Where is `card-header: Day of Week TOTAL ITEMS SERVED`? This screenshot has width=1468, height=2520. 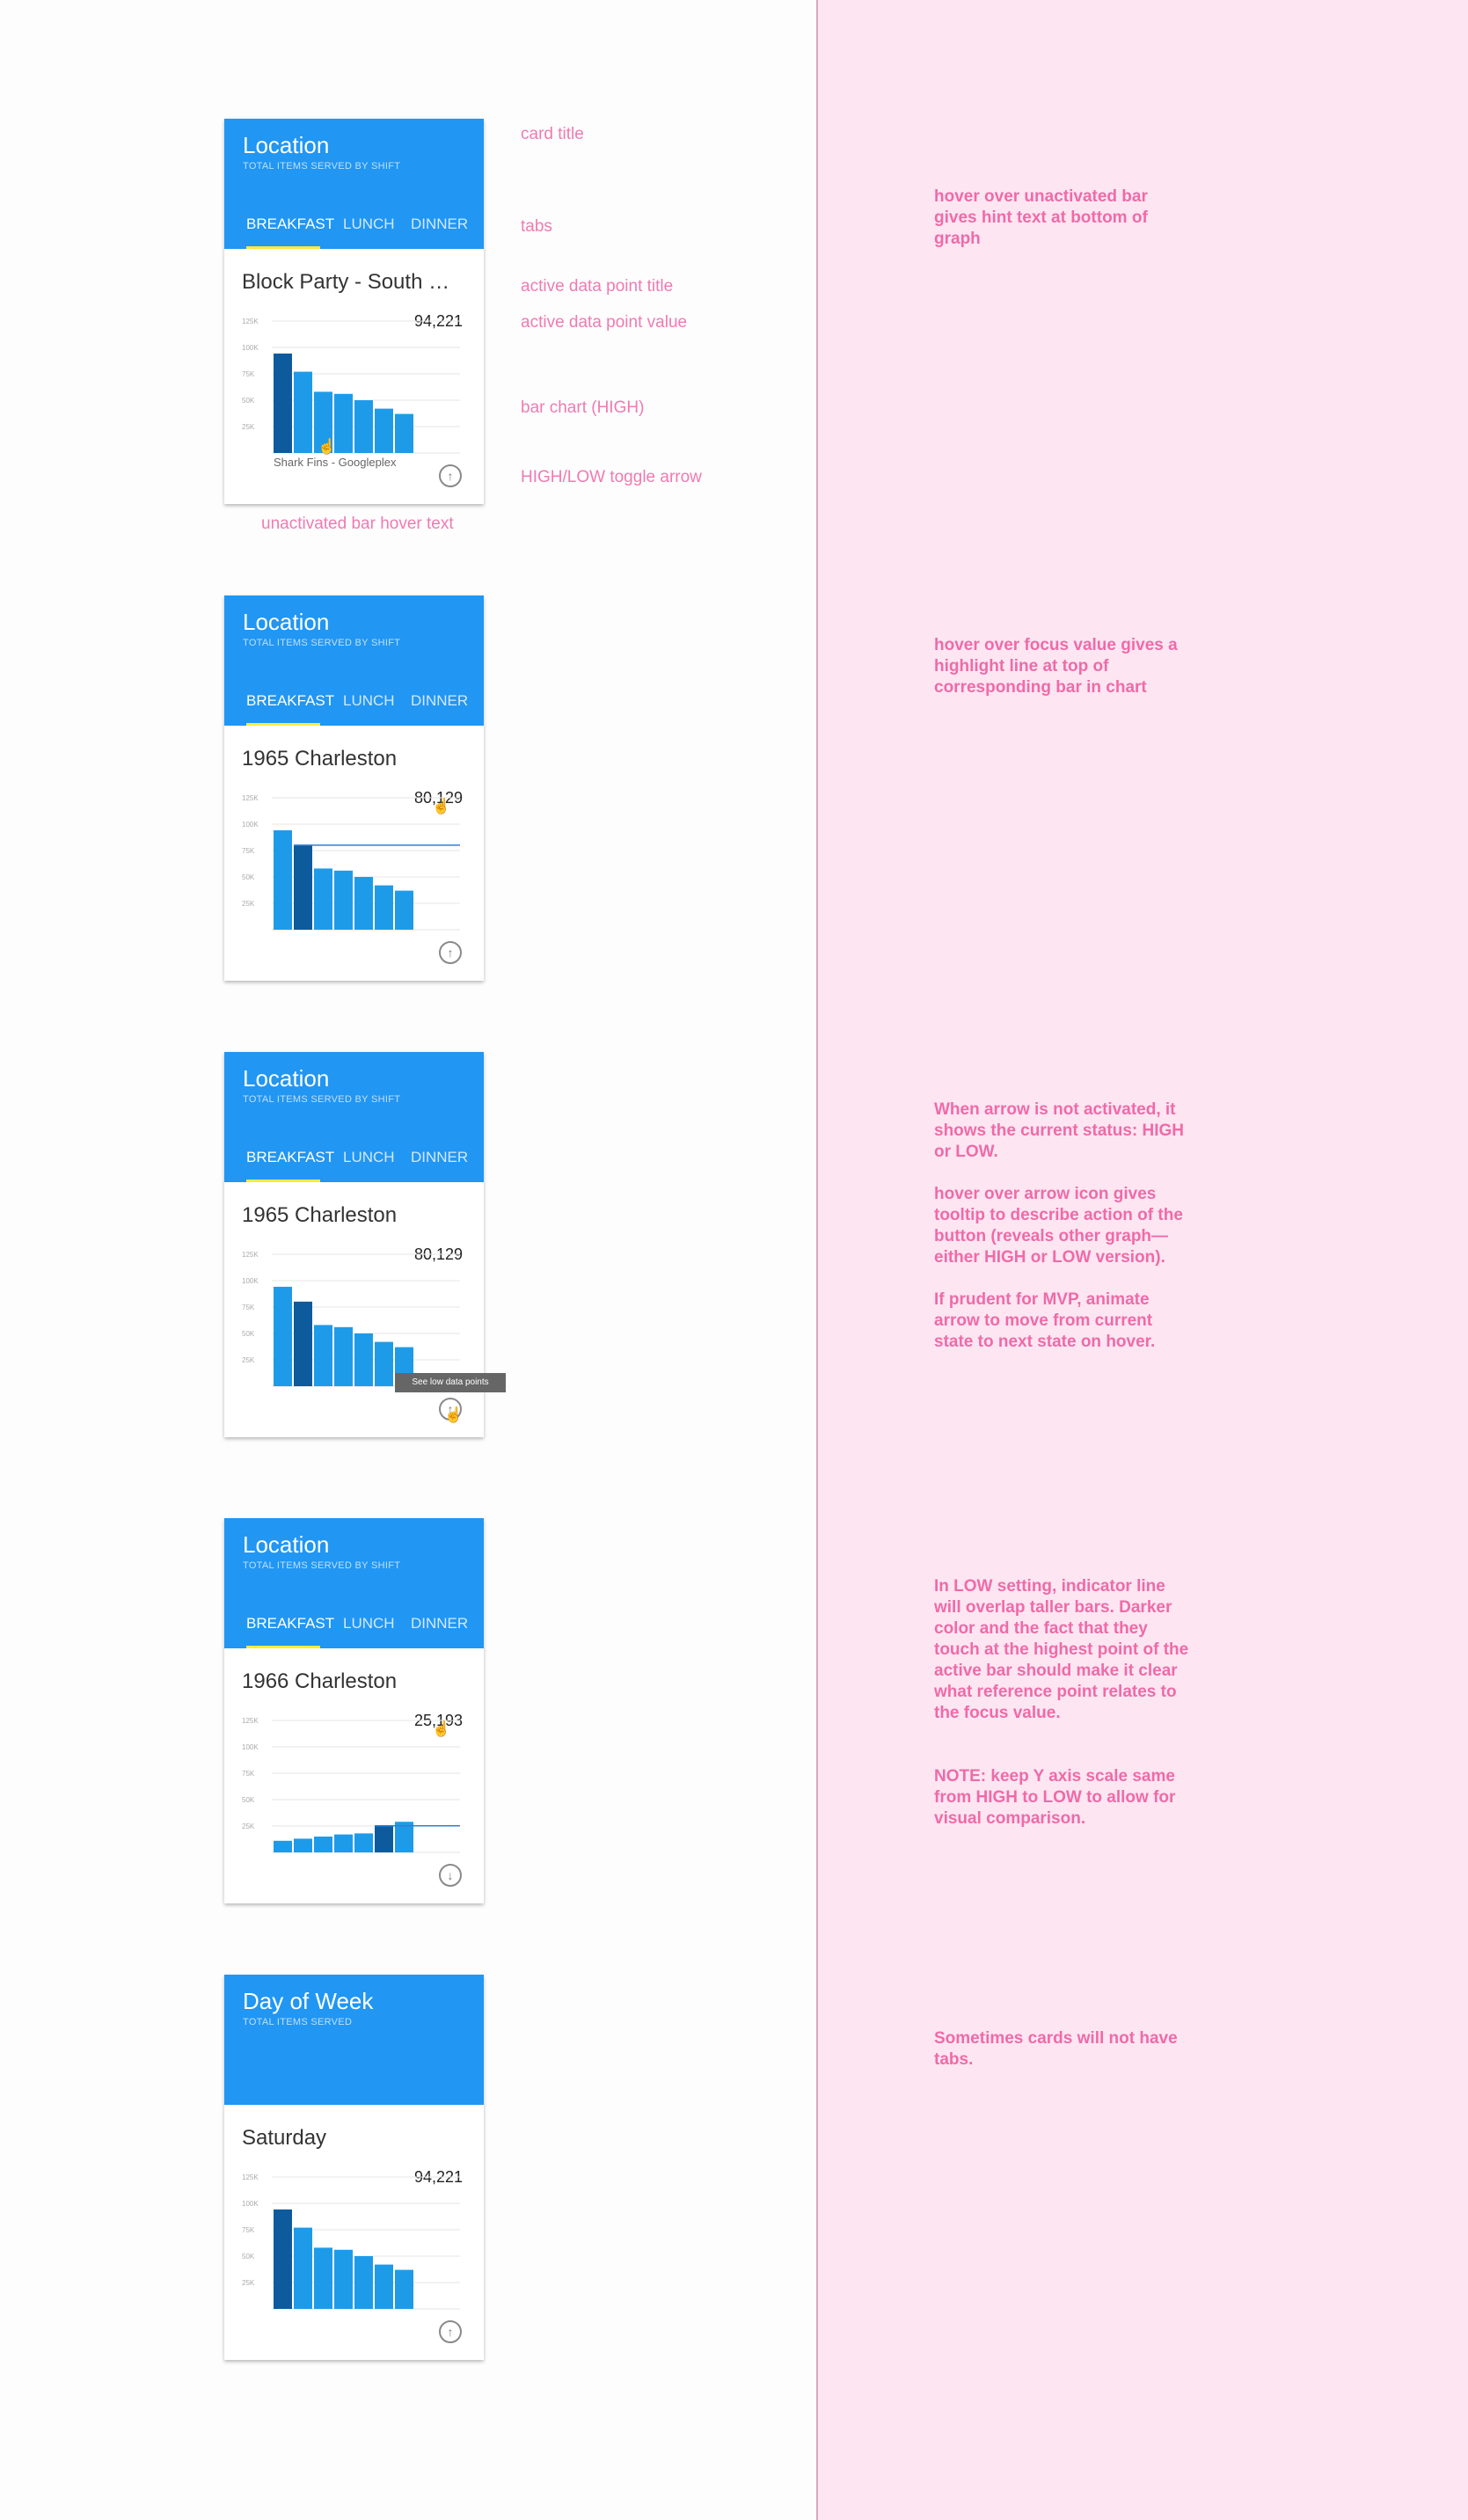 card-header: Day of Week TOTAL ITEMS SERVED is located at coordinates (354, 2040).